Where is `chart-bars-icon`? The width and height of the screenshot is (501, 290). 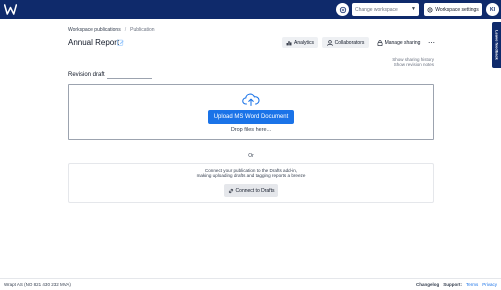 chart-bars-icon is located at coordinates (289, 42).